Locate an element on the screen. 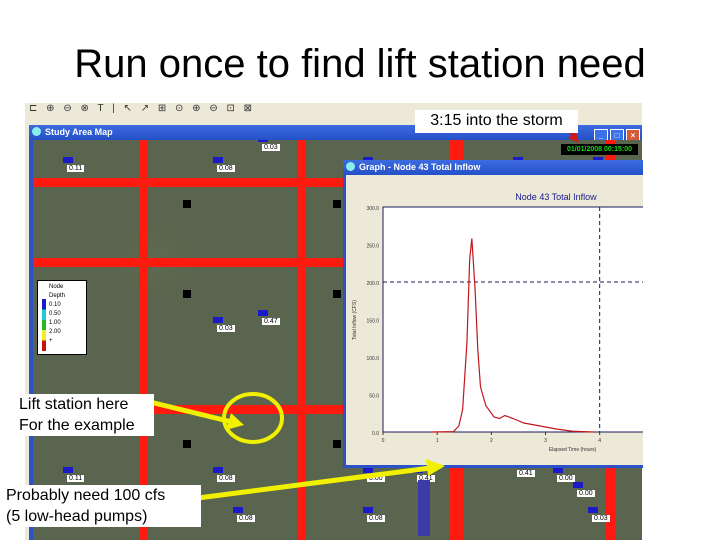  graph-window-icon is located at coordinates (350, 166).